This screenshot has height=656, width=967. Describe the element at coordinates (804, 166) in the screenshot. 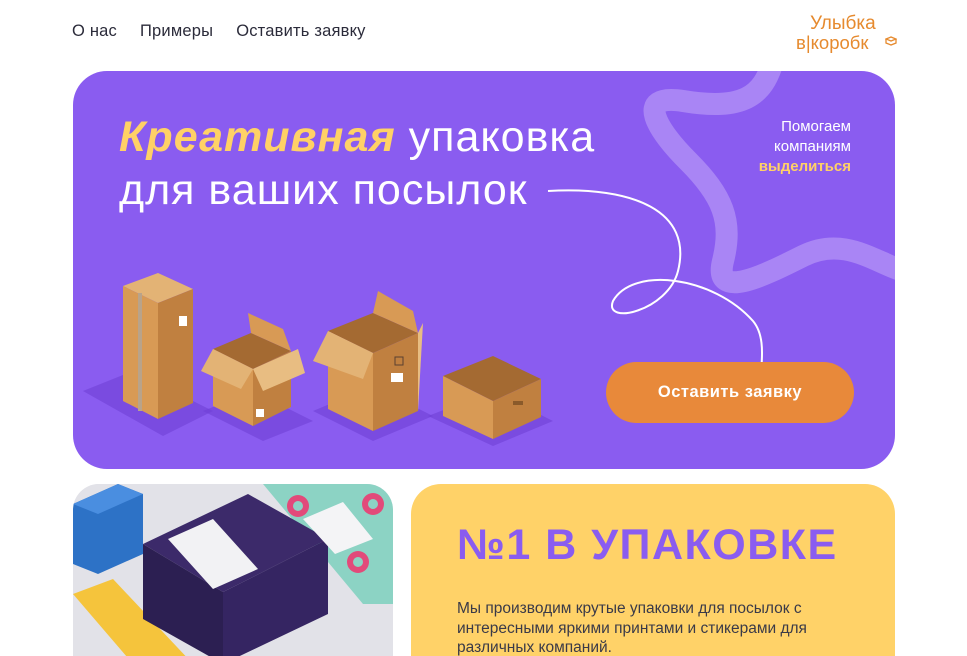

I see `tagline-highlight: выделиться` at that location.